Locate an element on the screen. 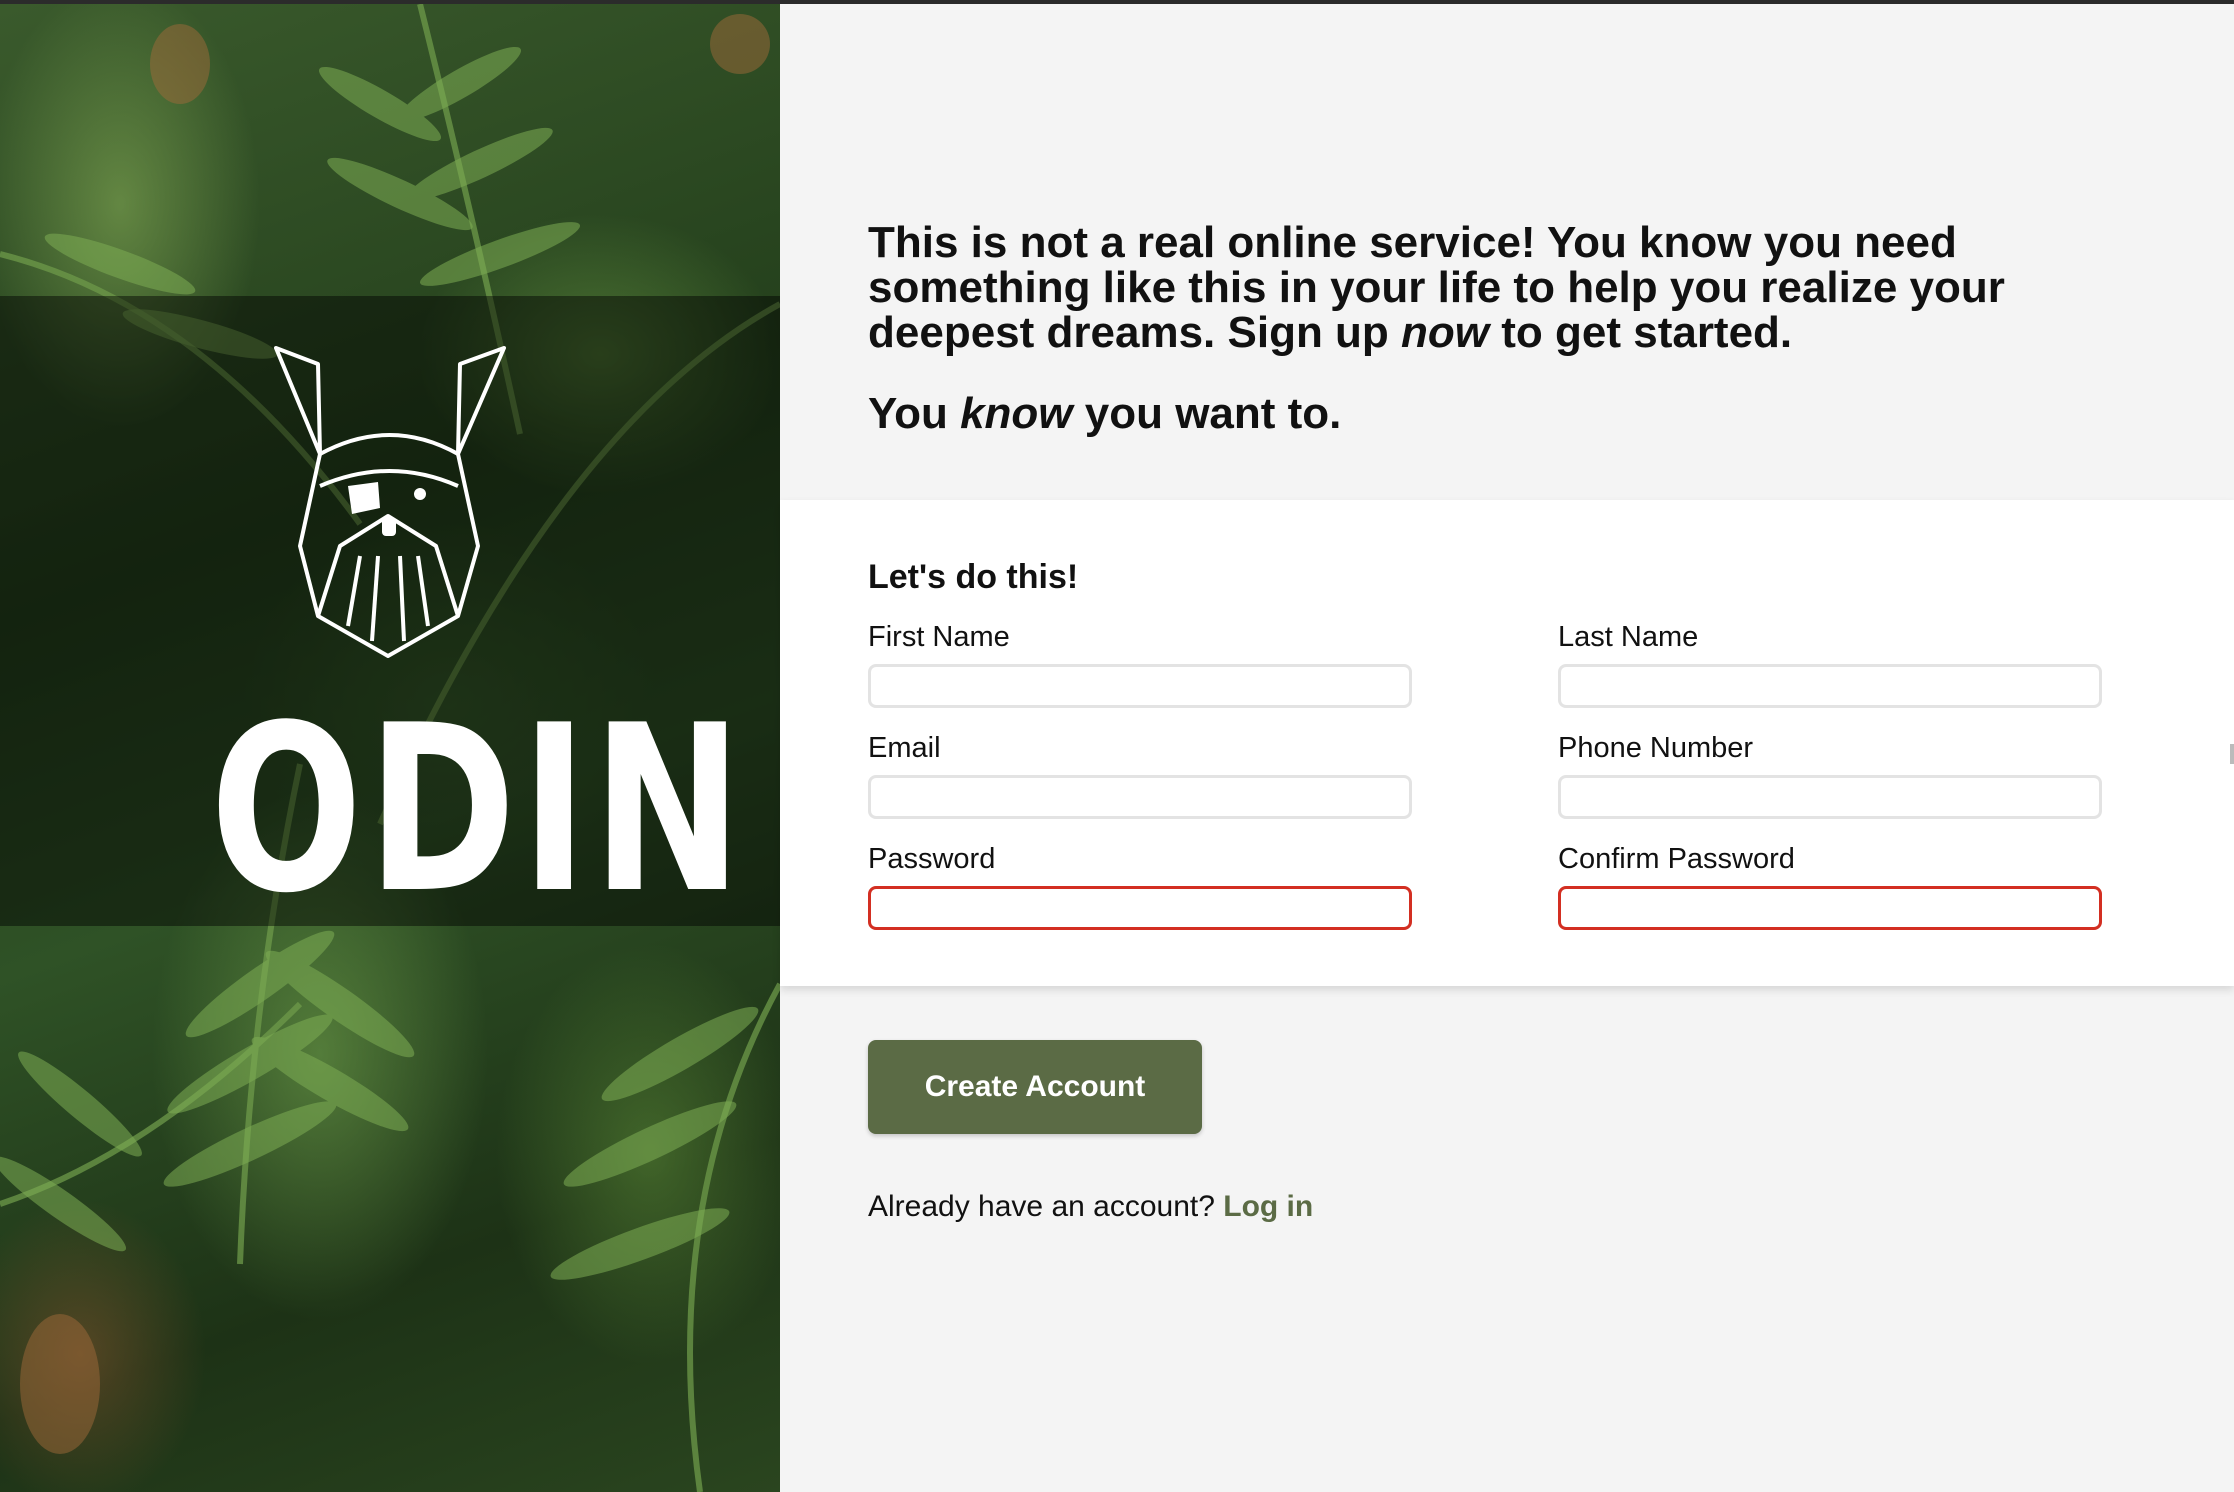 This screenshot has height=1492, width=2234. last-name-label: Last Name is located at coordinates (1628, 637).